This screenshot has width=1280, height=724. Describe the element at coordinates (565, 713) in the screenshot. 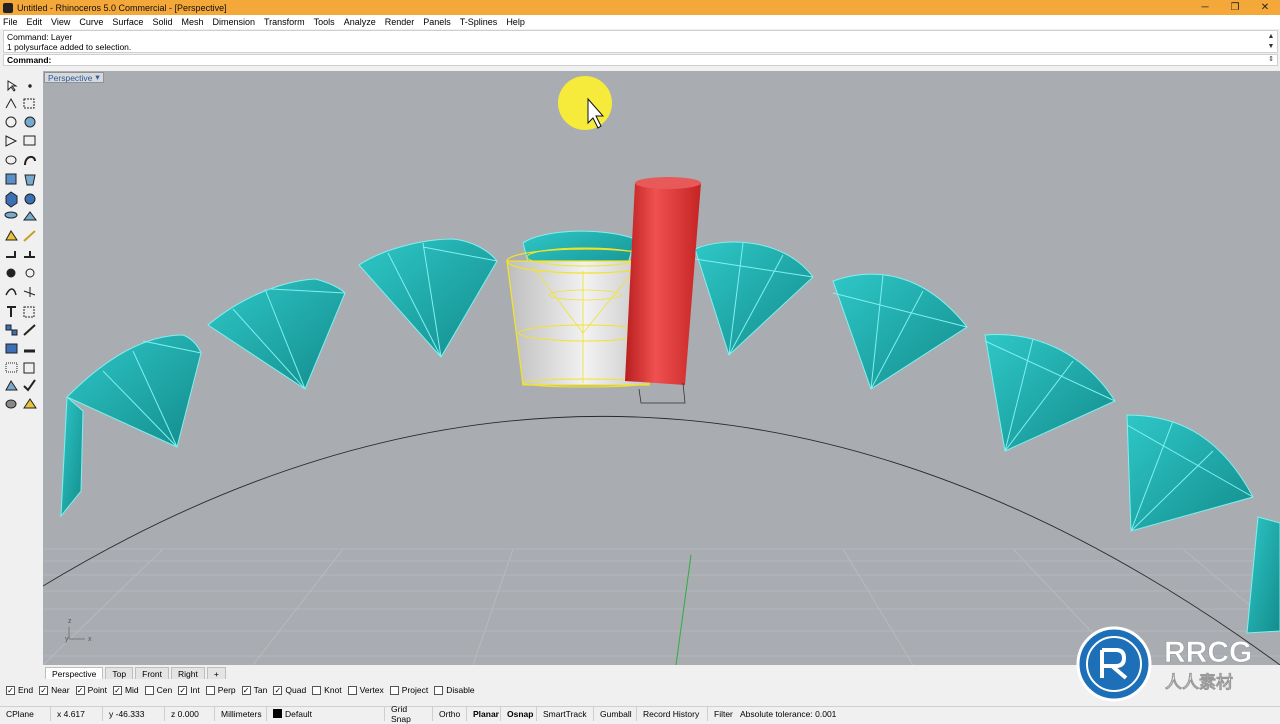

I see `smarttrack-toggle: SmartTrack` at that location.